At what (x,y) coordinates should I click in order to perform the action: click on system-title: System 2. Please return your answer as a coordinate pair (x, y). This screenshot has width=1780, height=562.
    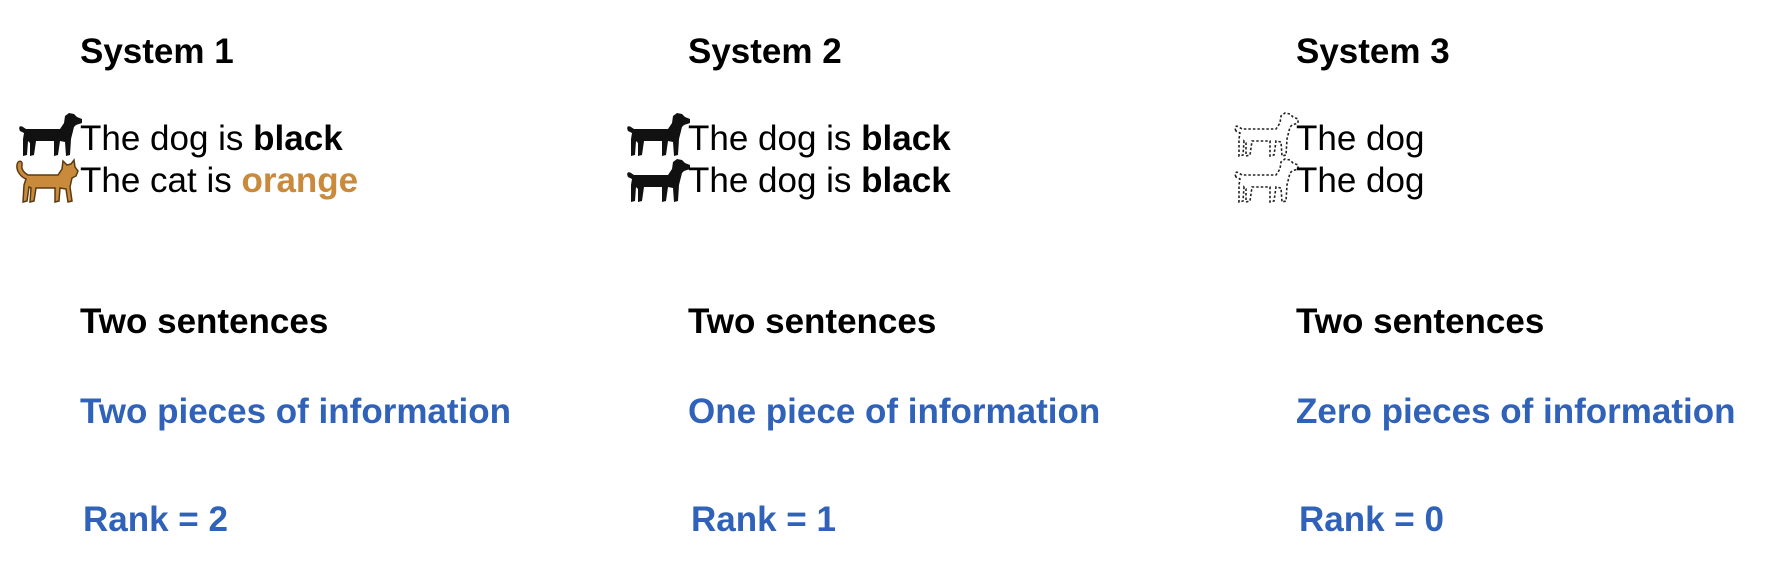
    Looking at the image, I should click on (765, 51).